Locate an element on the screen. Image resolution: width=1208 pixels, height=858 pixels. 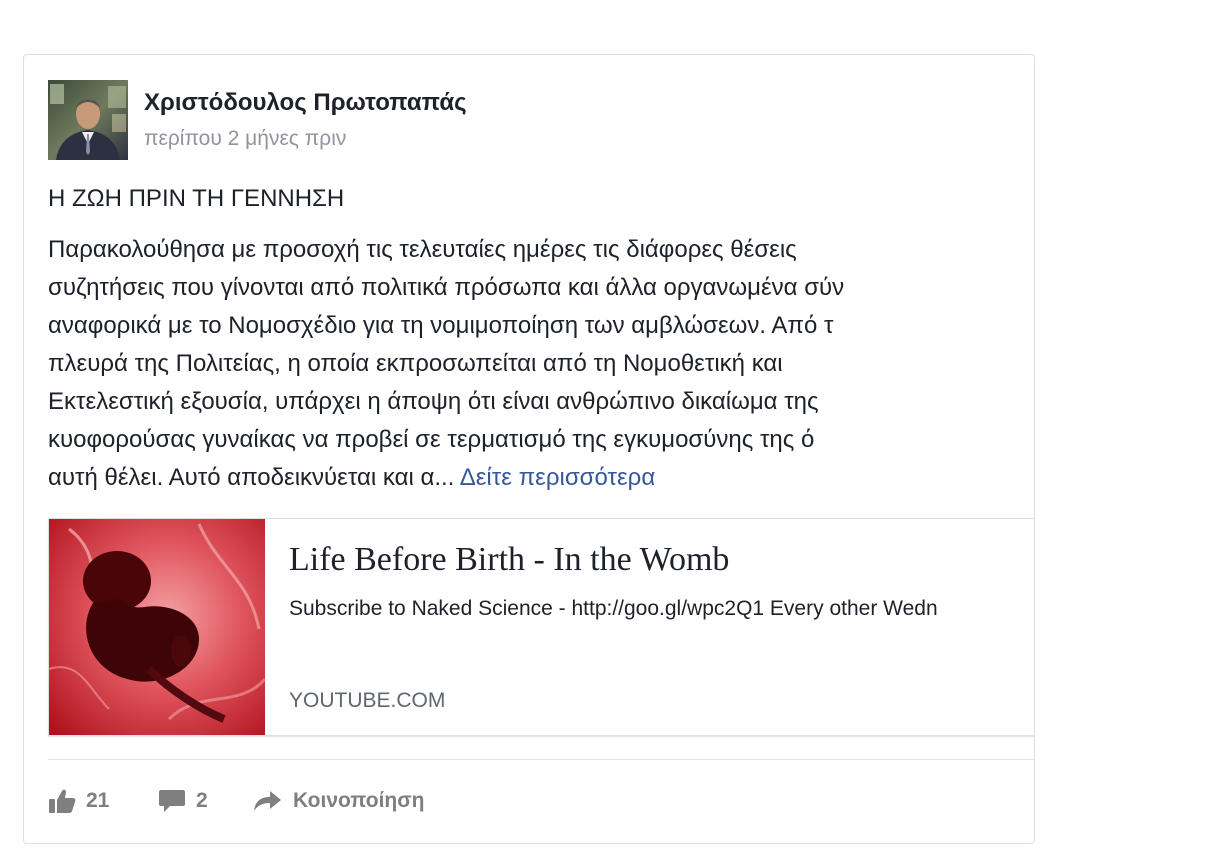
post-headline: Η ΖΩΗ ΠΡΙΝ ΤΗ ΓΕΝΝΗΣΗ is located at coordinates (196, 198).